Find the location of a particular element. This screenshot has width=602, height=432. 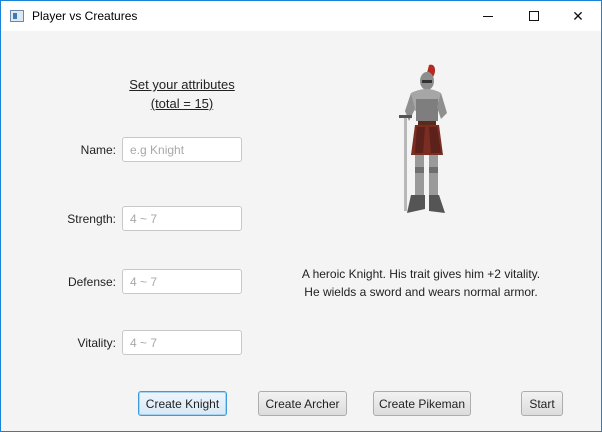

app-icon is located at coordinates (17, 16).